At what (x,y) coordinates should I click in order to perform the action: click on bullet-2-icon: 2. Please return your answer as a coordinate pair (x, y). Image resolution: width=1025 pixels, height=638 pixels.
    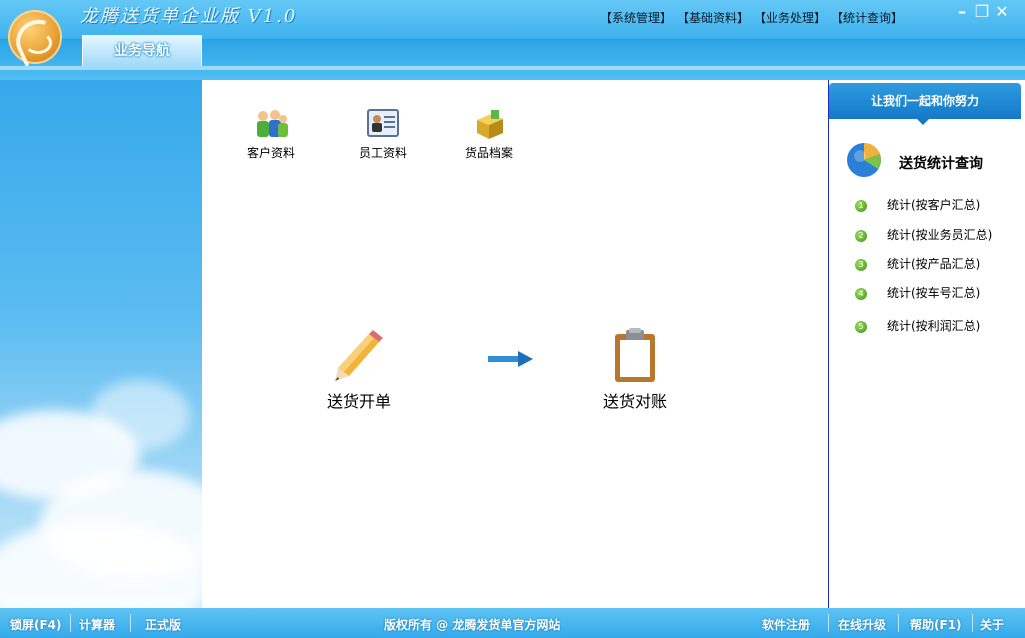
    Looking at the image, I should click on (861, 235).